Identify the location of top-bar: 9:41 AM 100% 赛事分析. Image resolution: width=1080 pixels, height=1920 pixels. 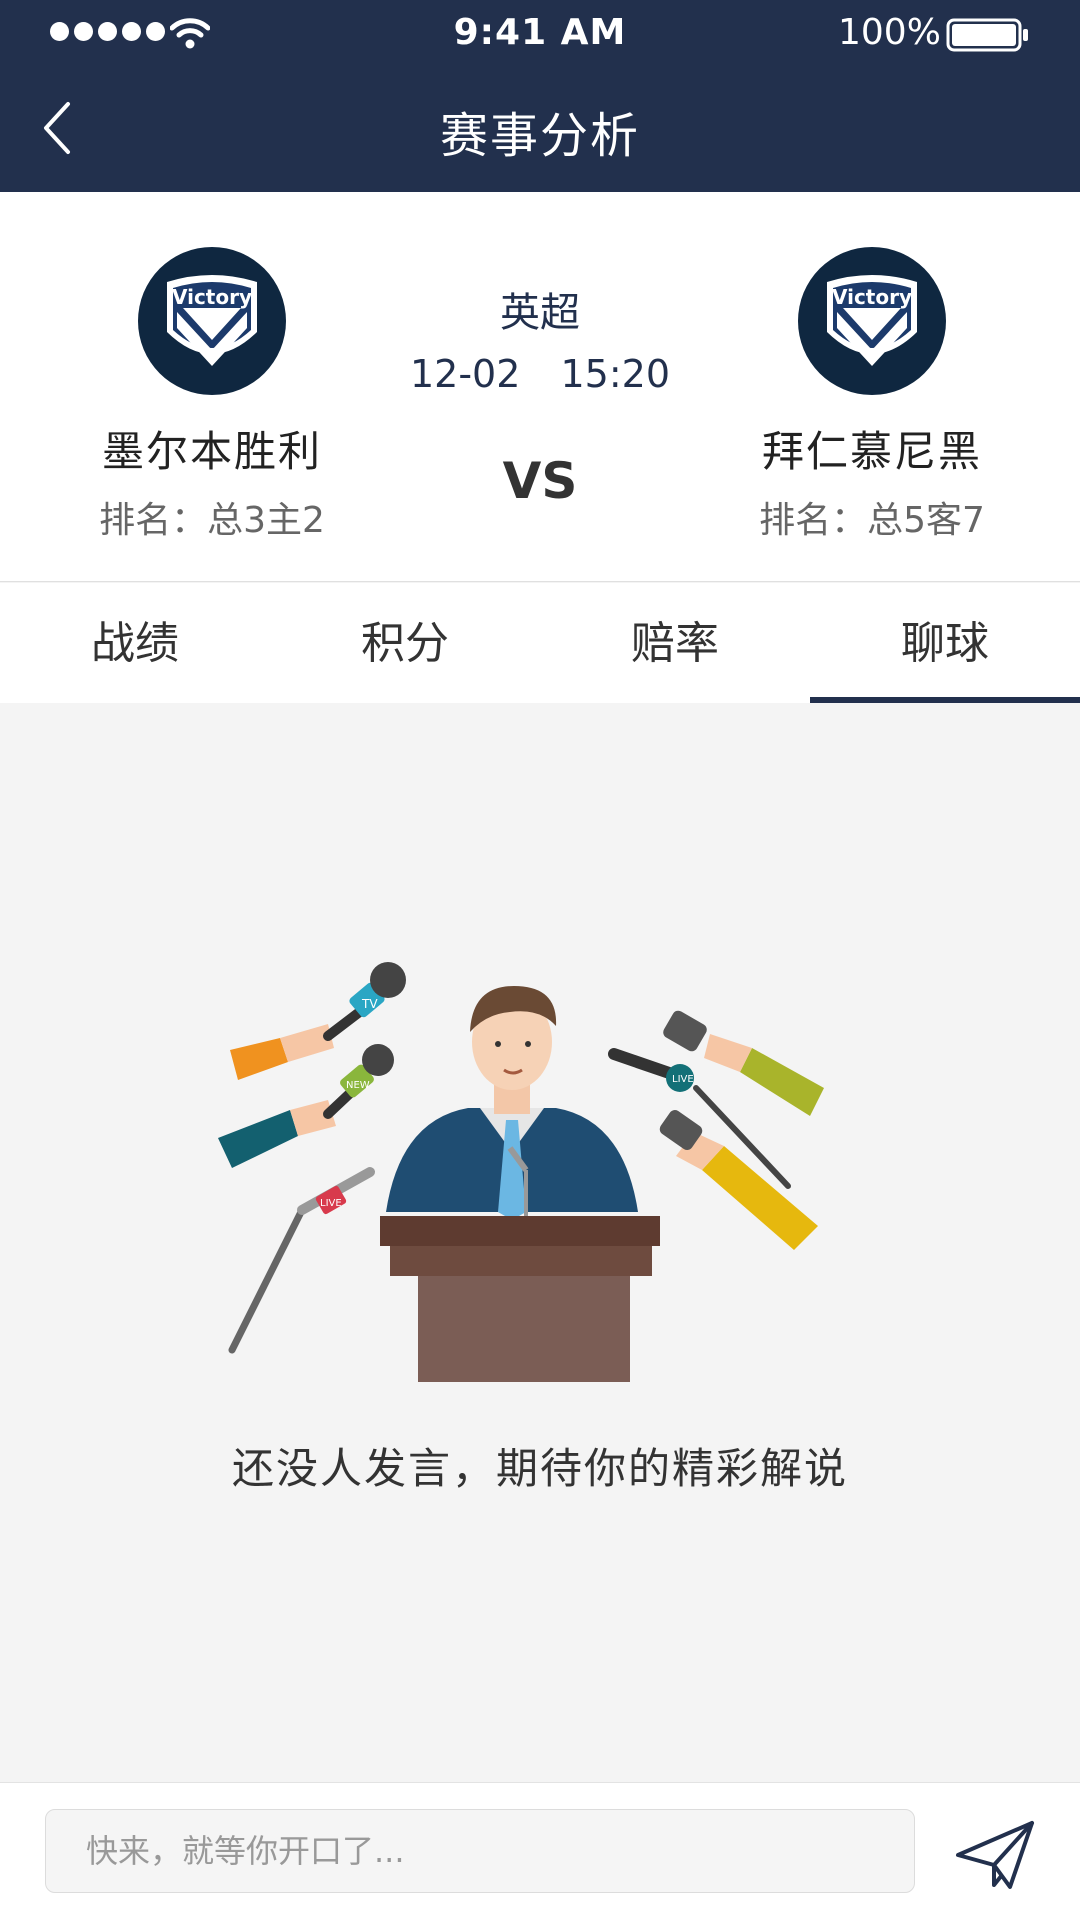
(540, 96).